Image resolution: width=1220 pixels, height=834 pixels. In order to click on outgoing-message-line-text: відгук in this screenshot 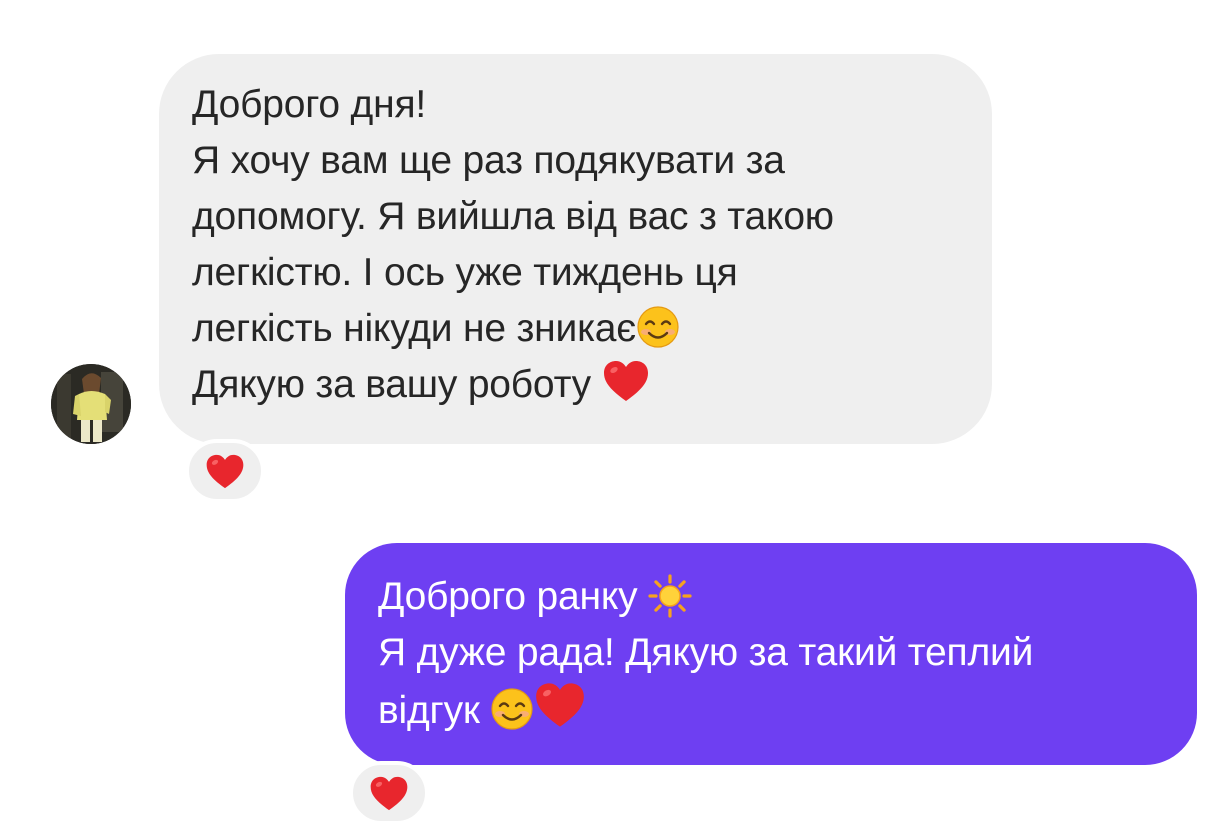, I will do `click(434, 710)`.